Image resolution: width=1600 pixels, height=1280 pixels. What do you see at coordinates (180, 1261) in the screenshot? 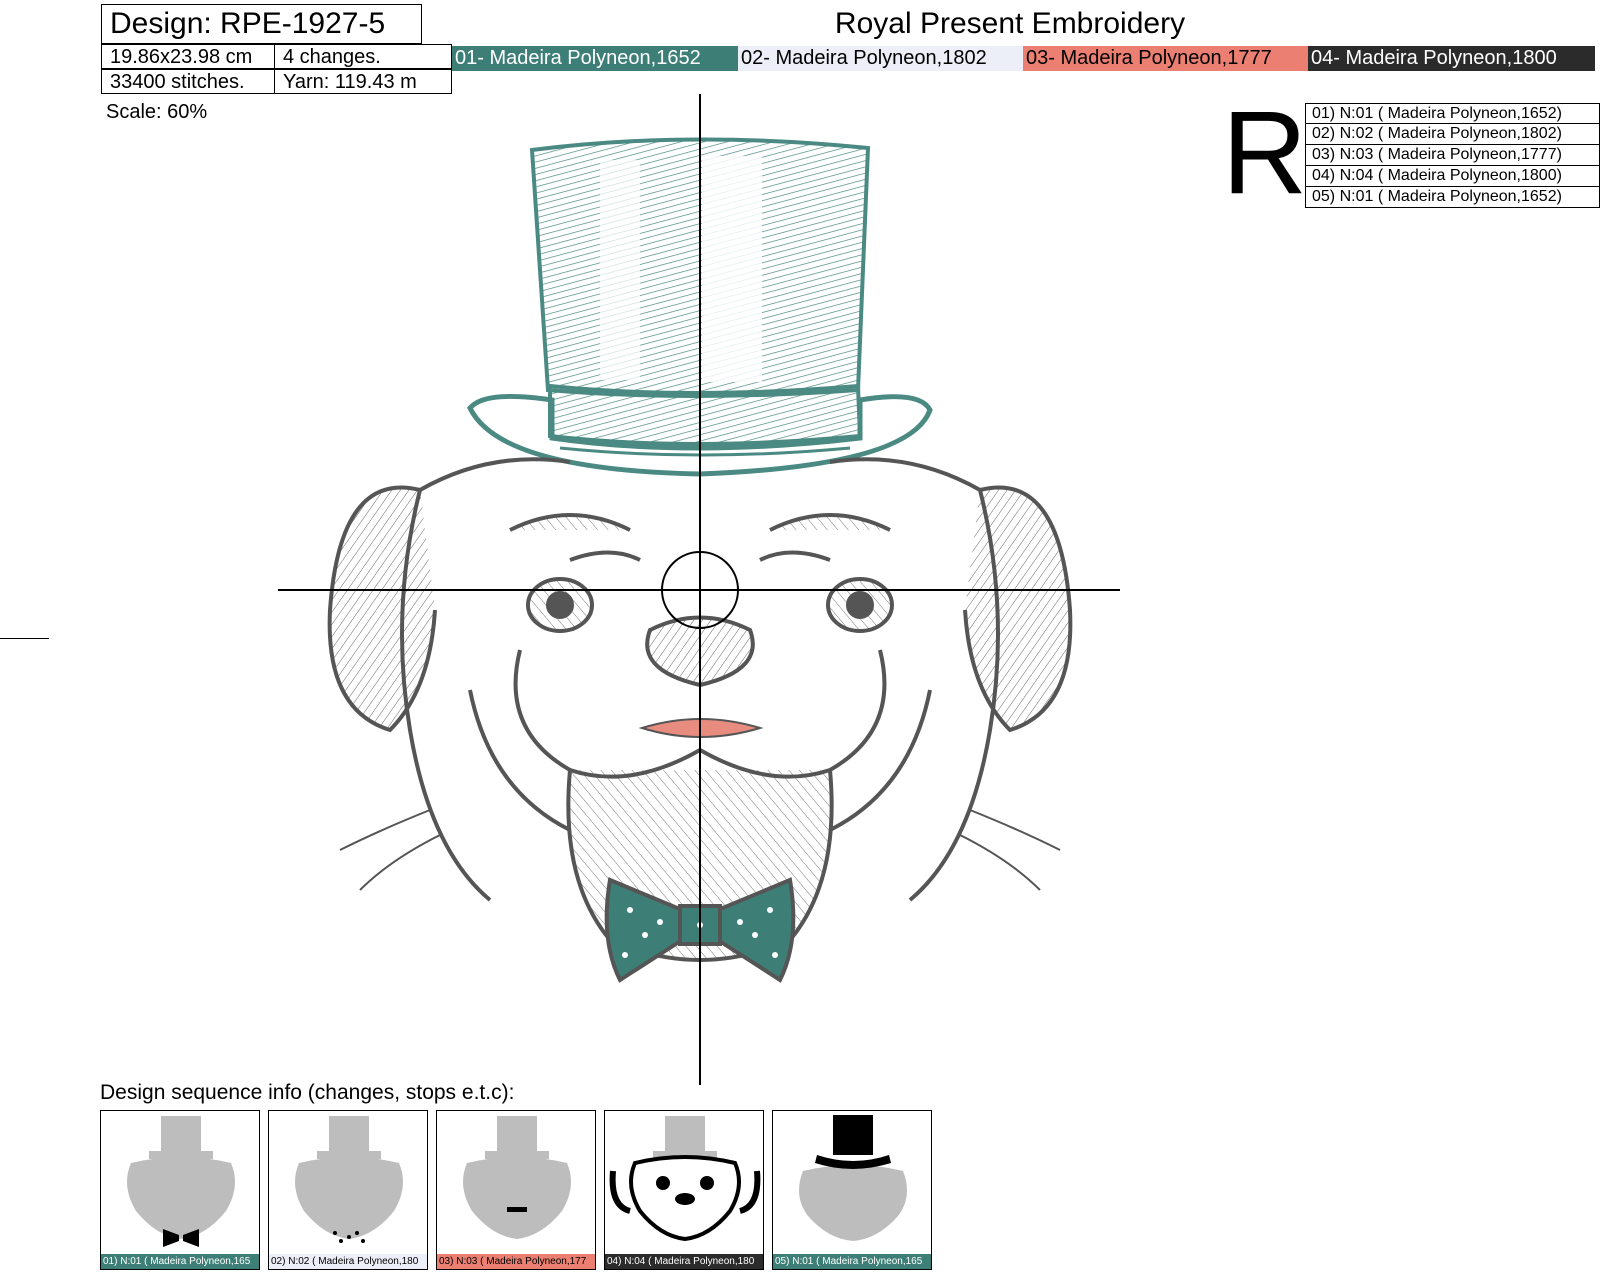
I see `sequence-step-label: 01) N:01 ( Madeira Polyneon,165` at bounding box center [180, 1261].